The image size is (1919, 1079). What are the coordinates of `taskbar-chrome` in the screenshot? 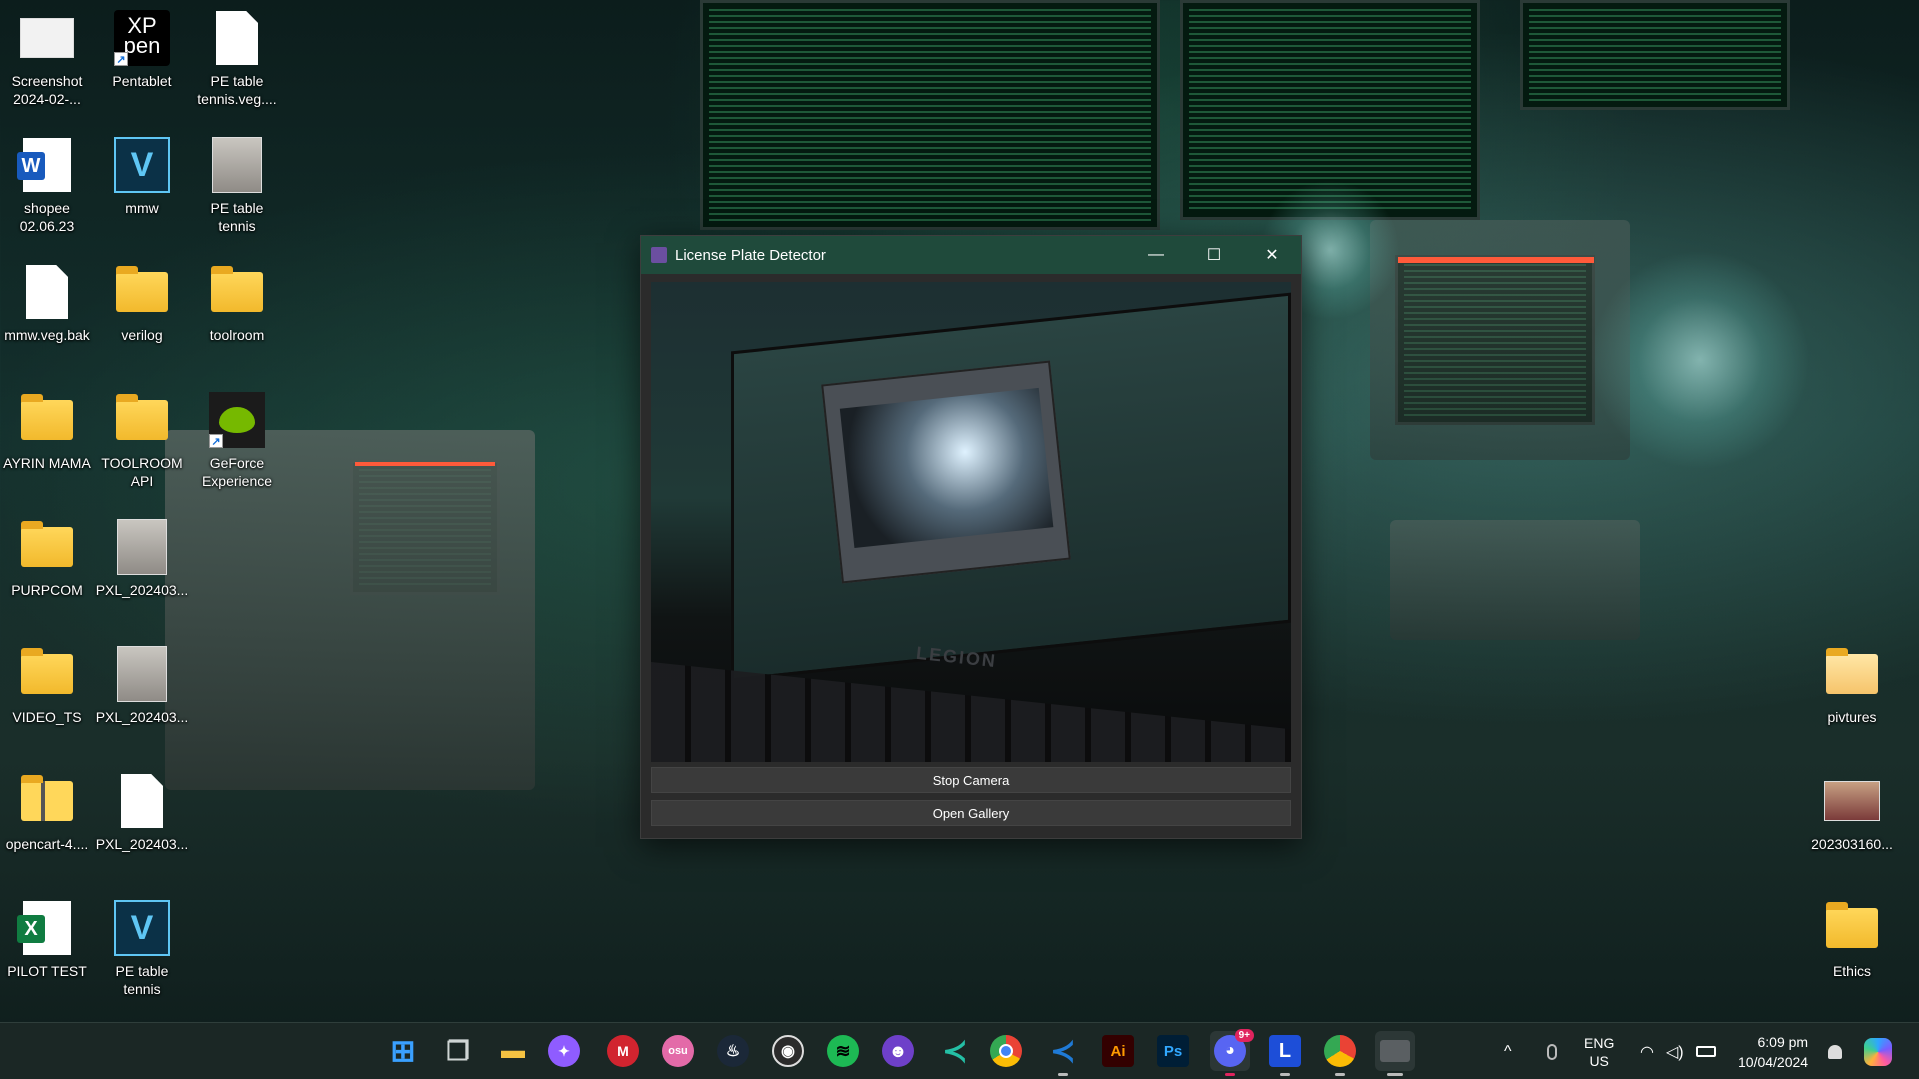 It's located at (1006, 1051).